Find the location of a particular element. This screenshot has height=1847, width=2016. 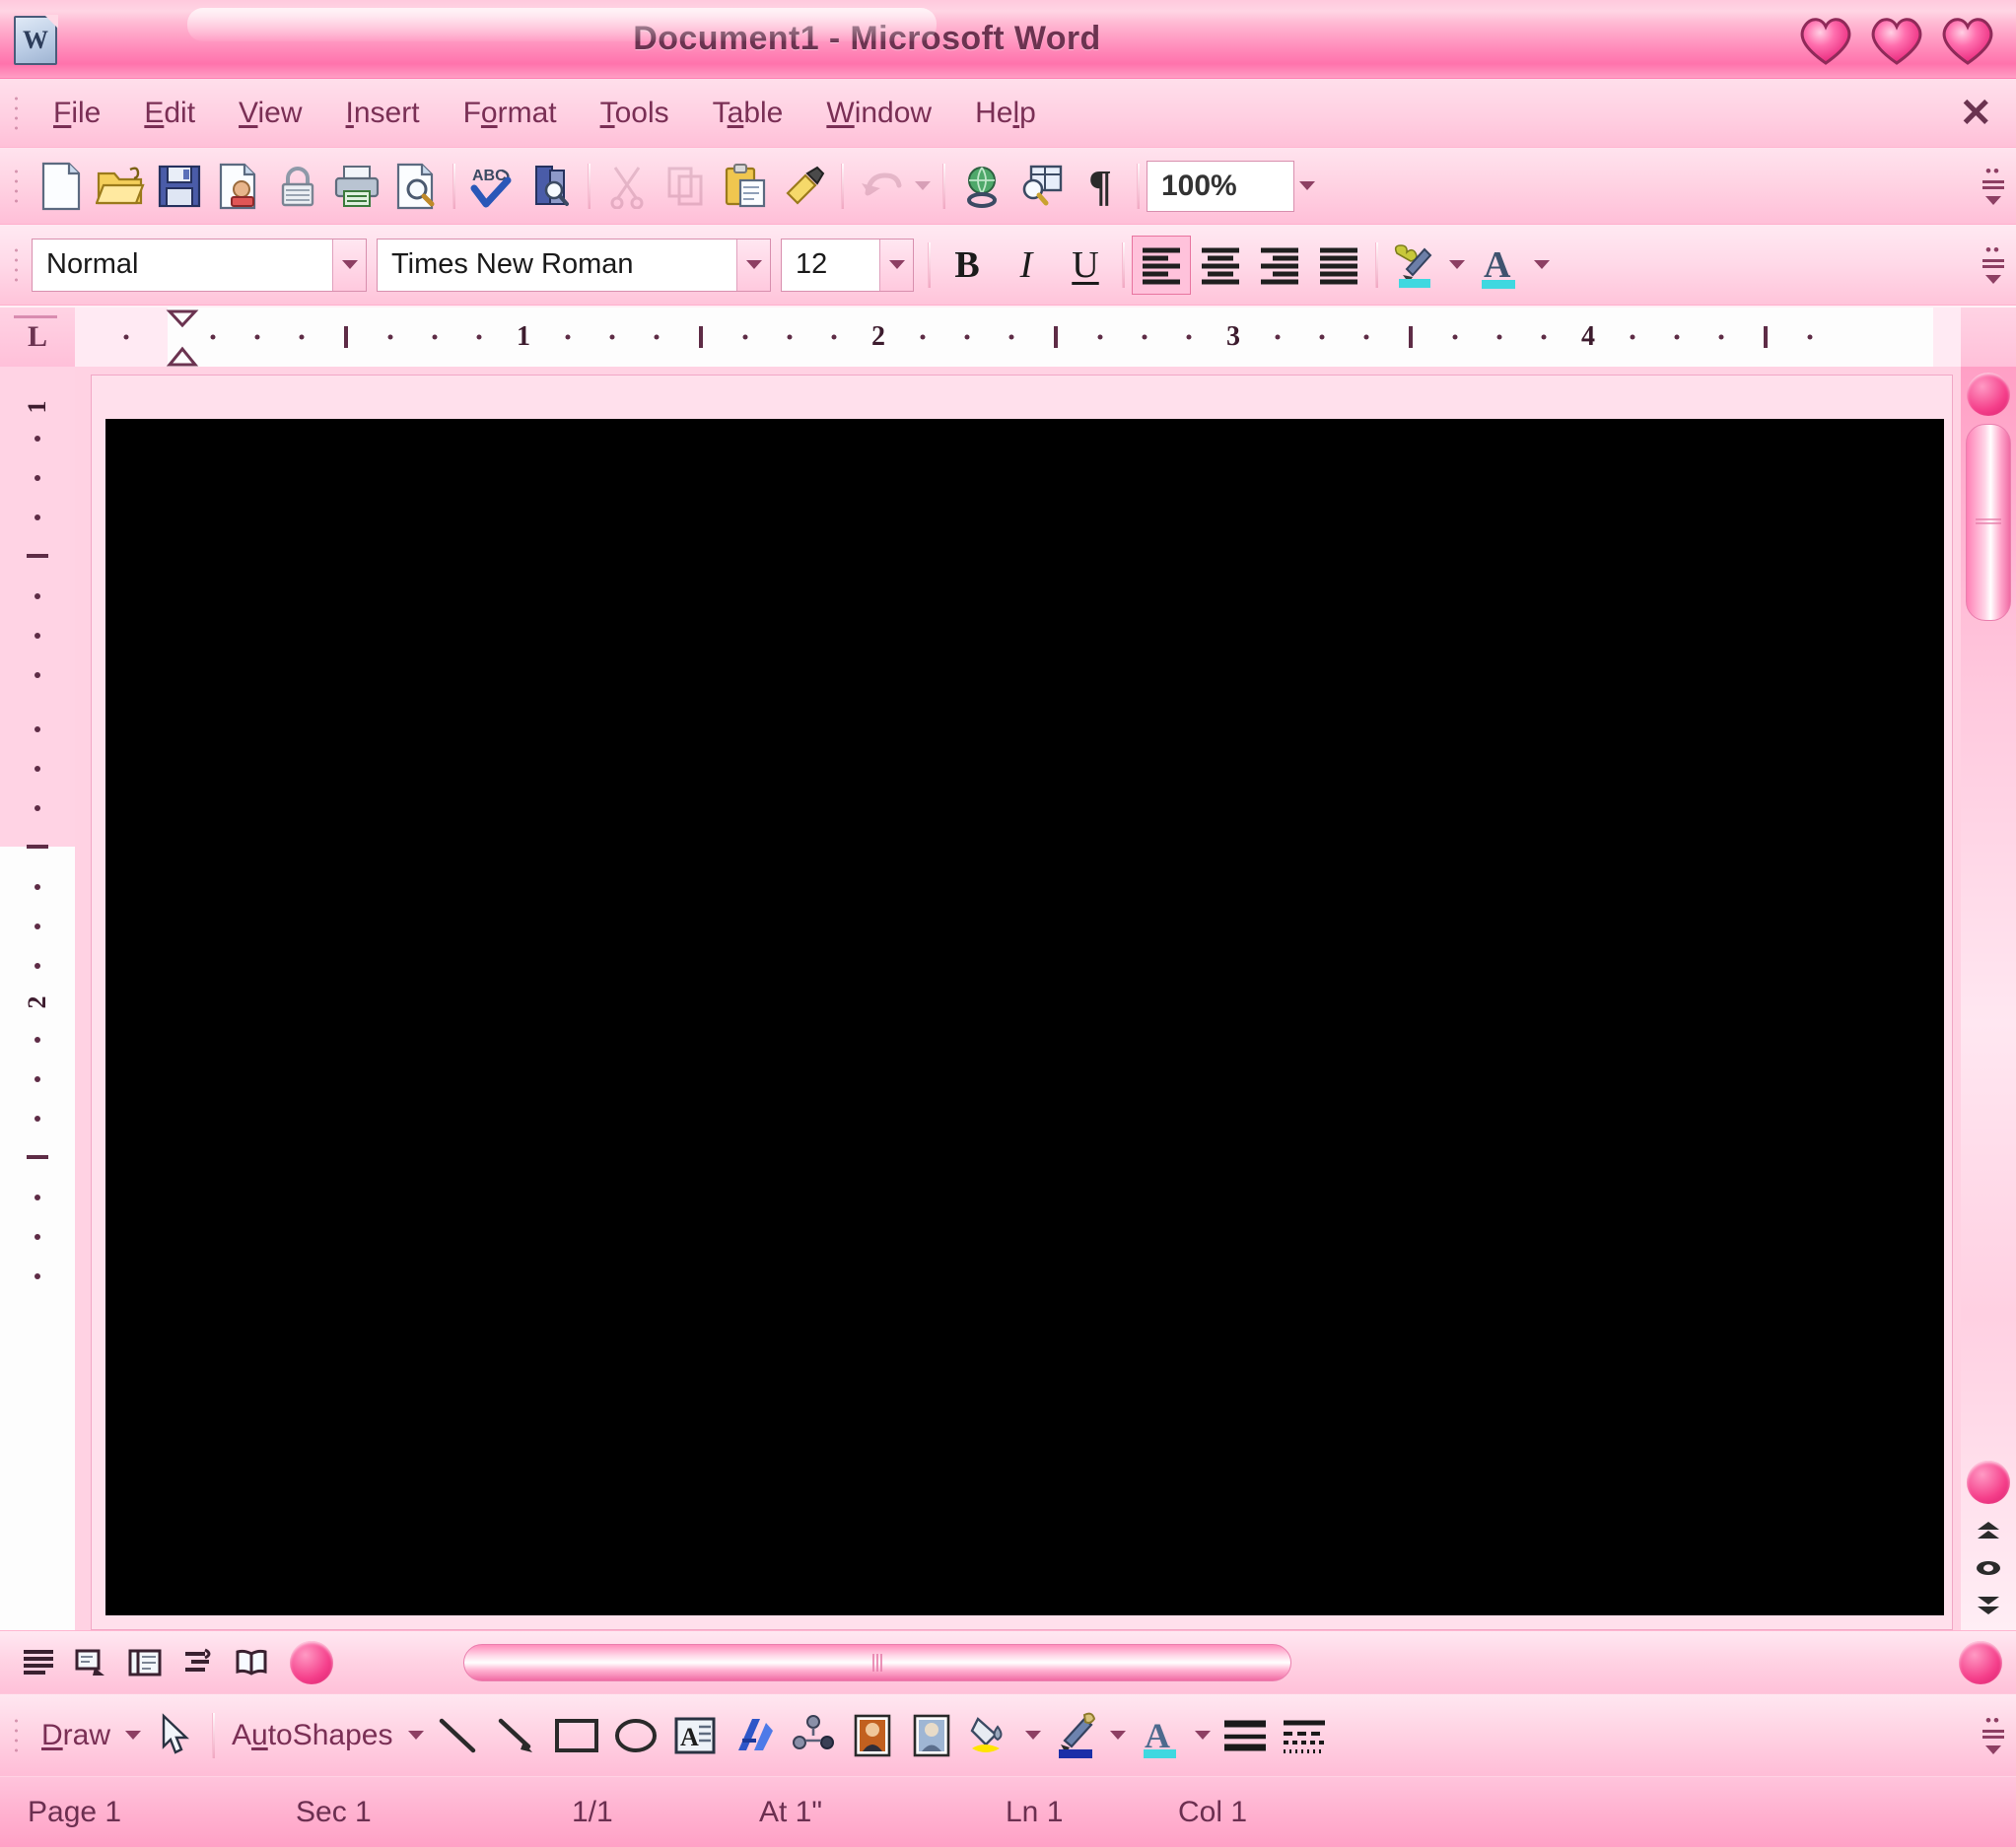

line-color-dropdown-arrow is located at coordinates (1118, 1735).